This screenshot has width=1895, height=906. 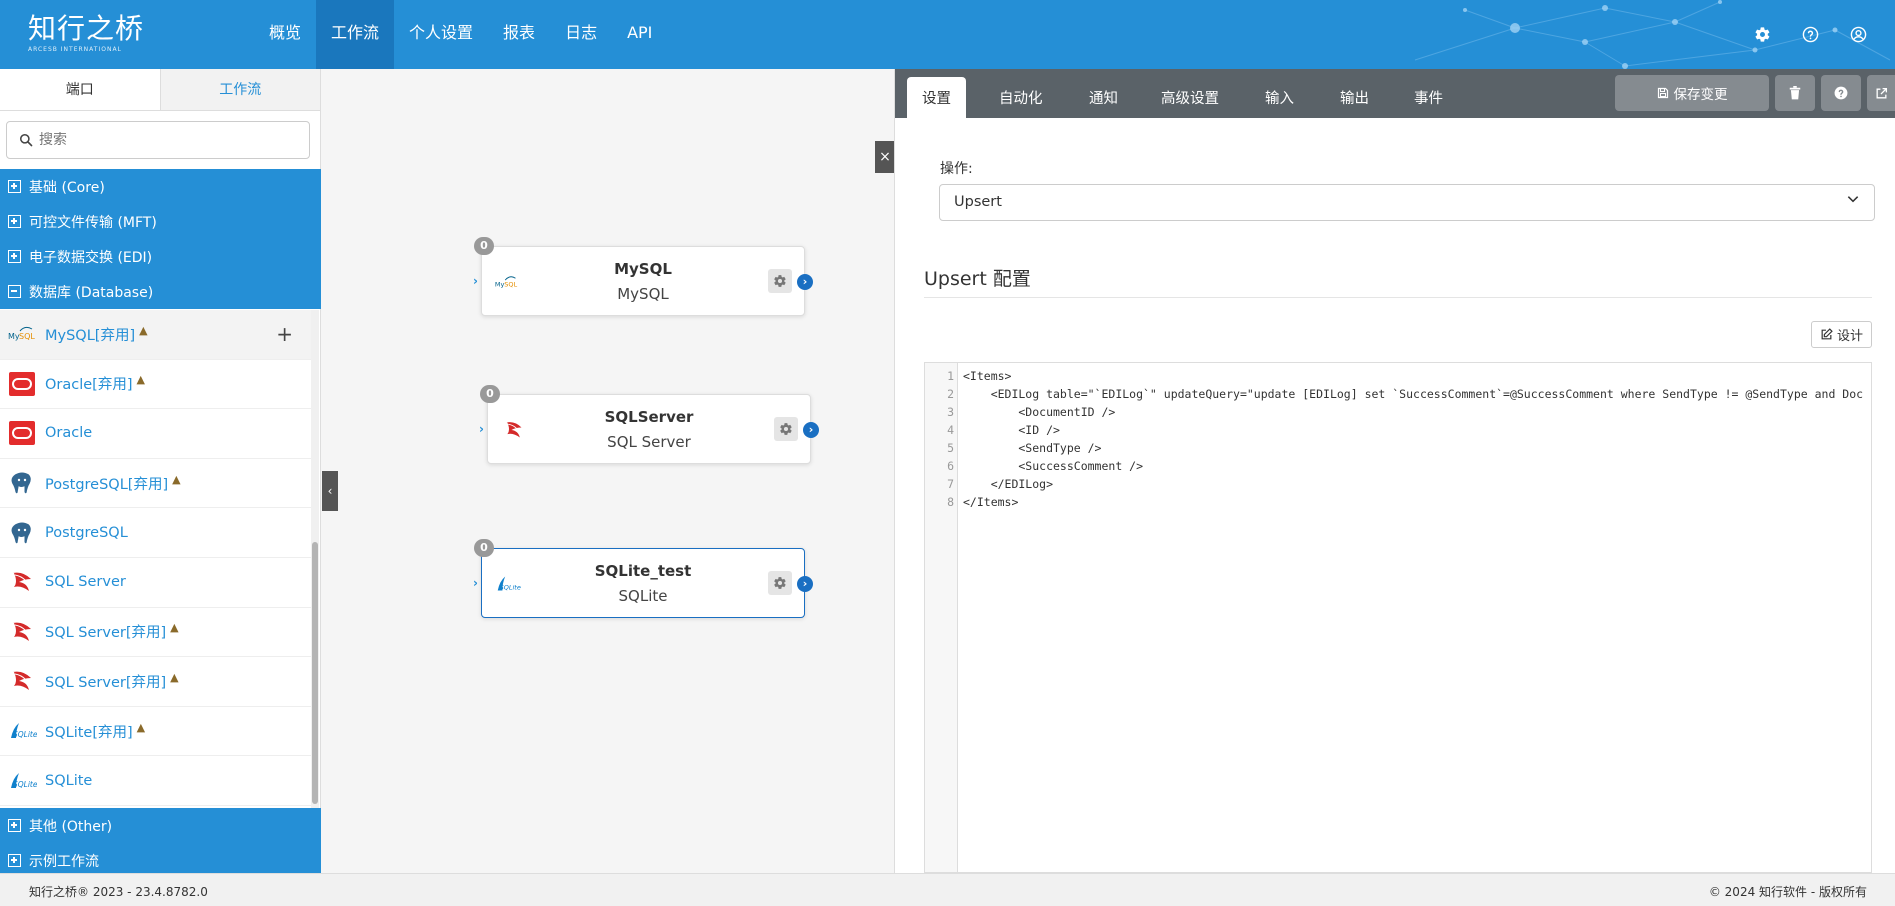 What do you see at coordinates (155, 533) in the screenshot?
I see `connector-postgresql: PostgreSQL` at bounding box center [155, 533].